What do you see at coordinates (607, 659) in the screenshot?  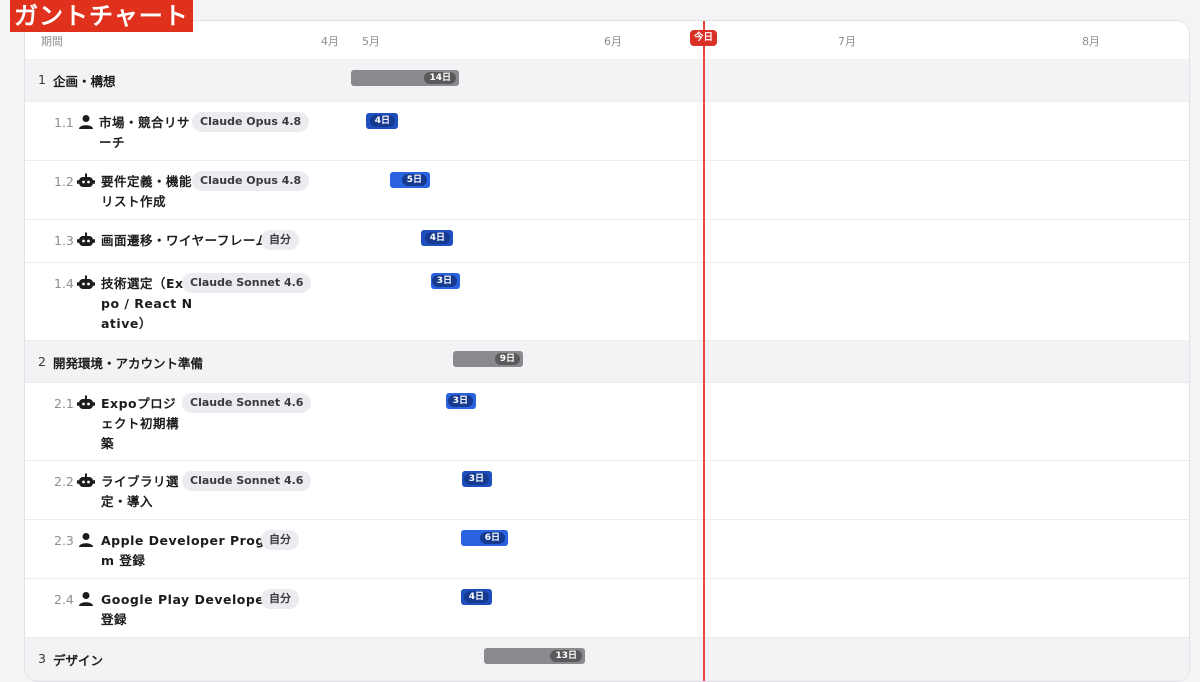 I see `group-row: 3 デザイン 13日` at bounding box center [607, 659].